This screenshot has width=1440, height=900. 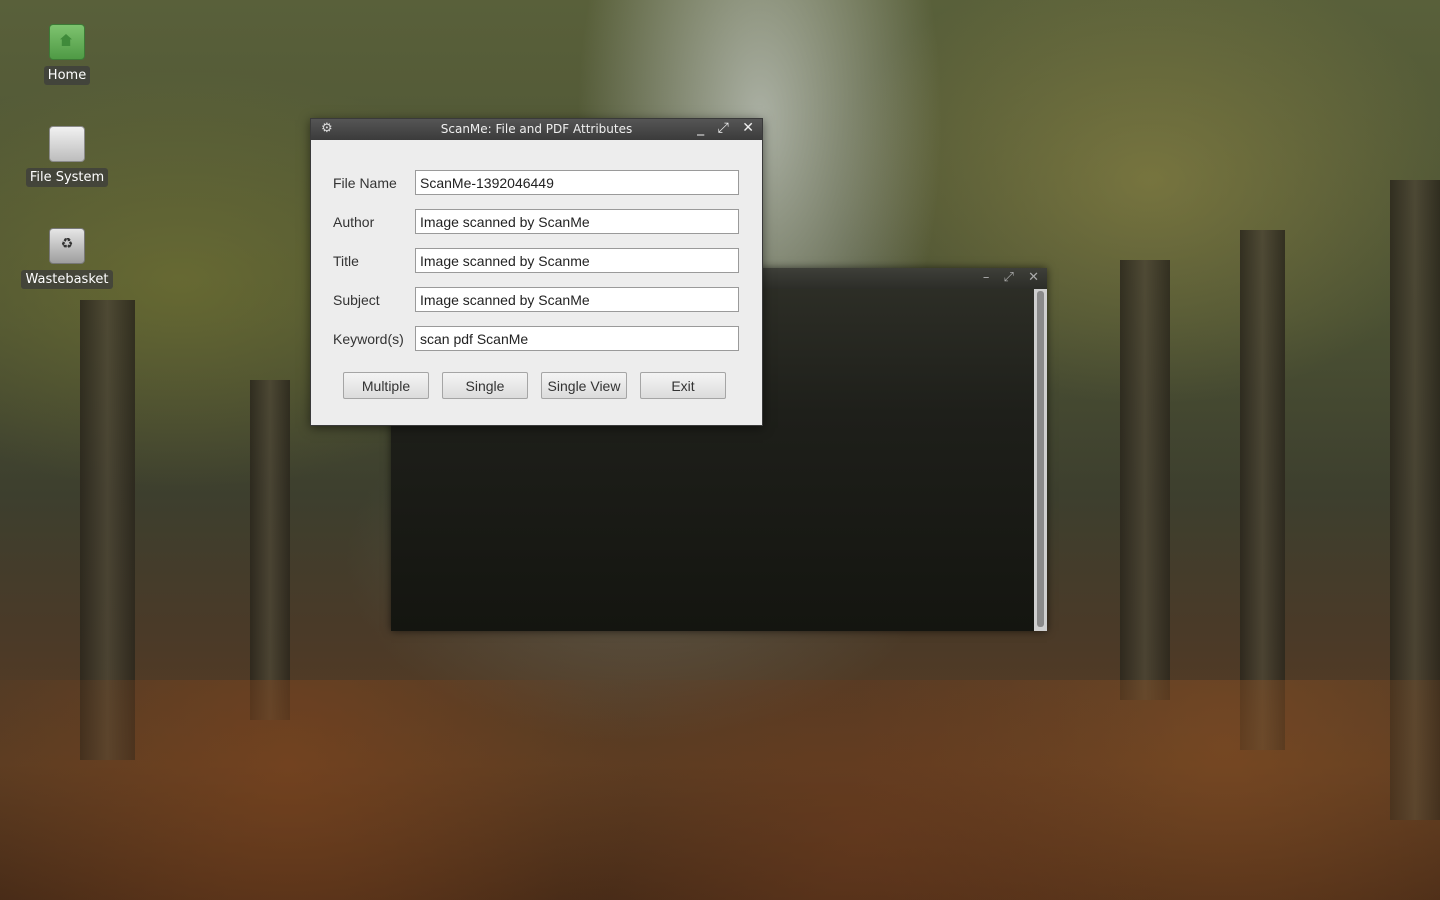 I want to click on title-field, so click(x=577, y=260).